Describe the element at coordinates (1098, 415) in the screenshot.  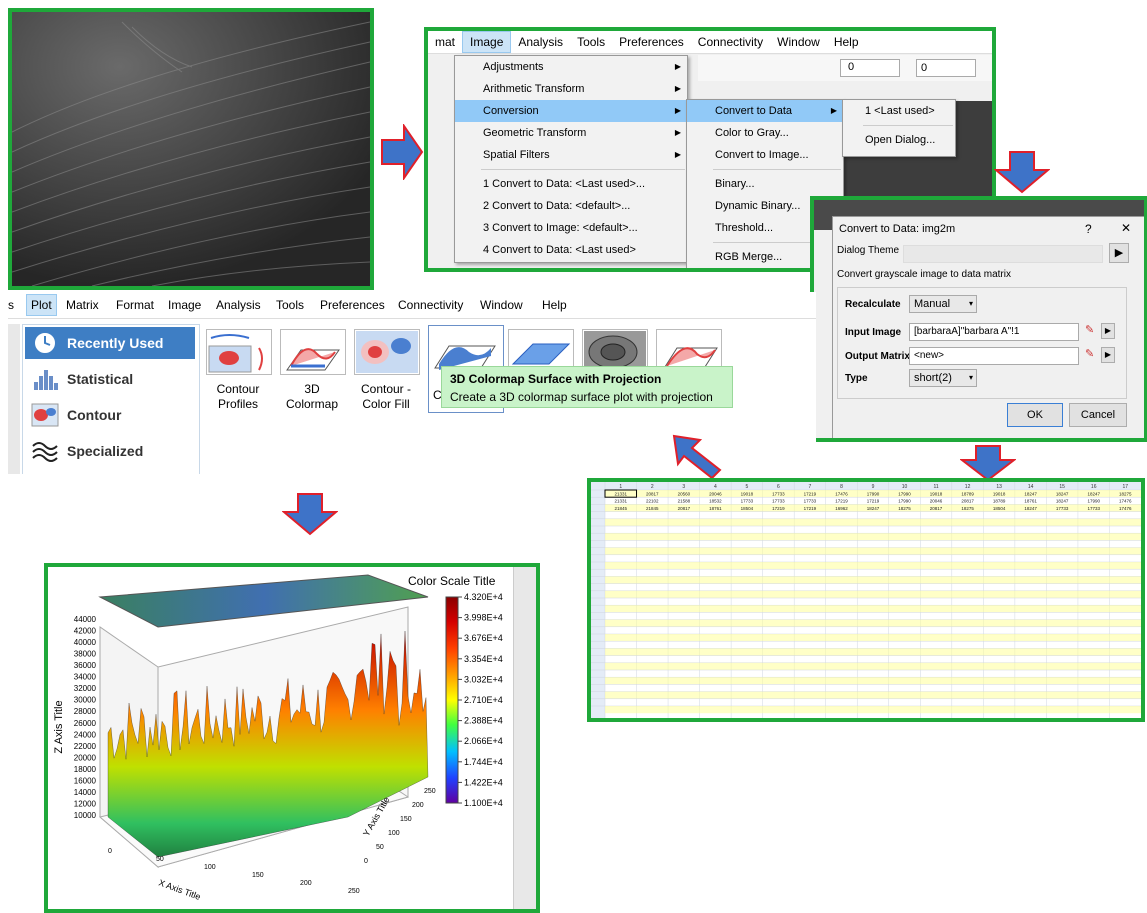
I see `cancel-button: Cancel` at that location.